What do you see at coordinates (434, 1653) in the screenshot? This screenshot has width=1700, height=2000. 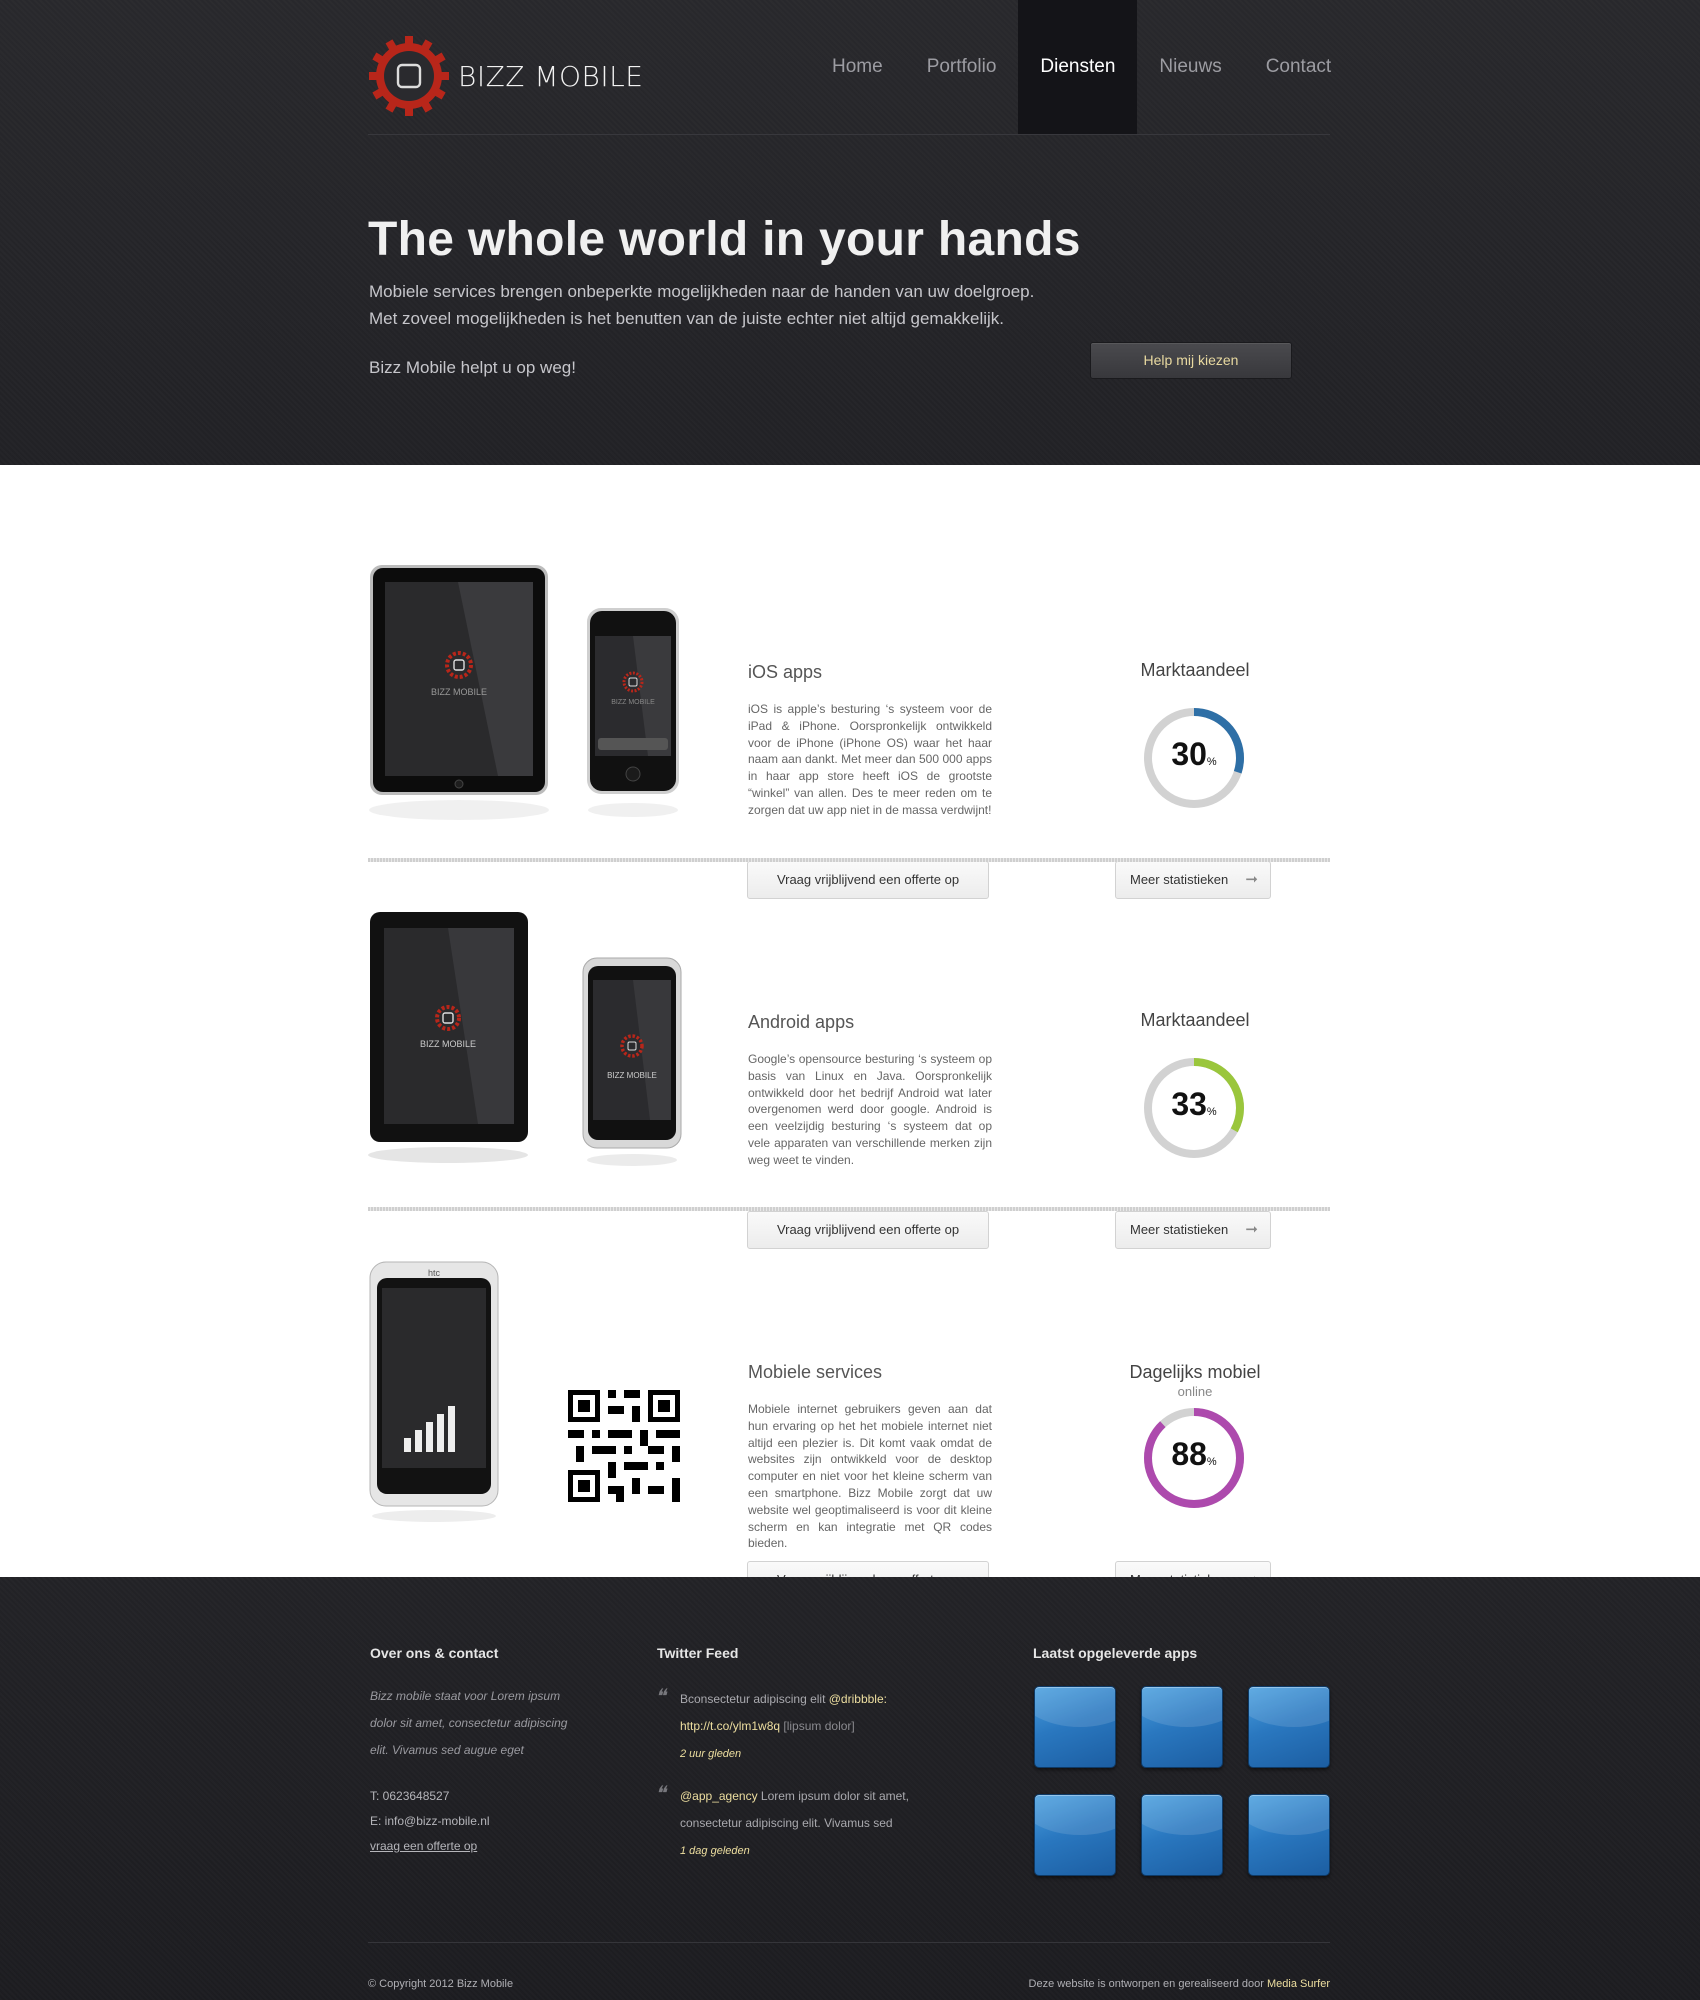 I see `footer-about-title: Over ons & contact` at bounding box center [434, 1653].